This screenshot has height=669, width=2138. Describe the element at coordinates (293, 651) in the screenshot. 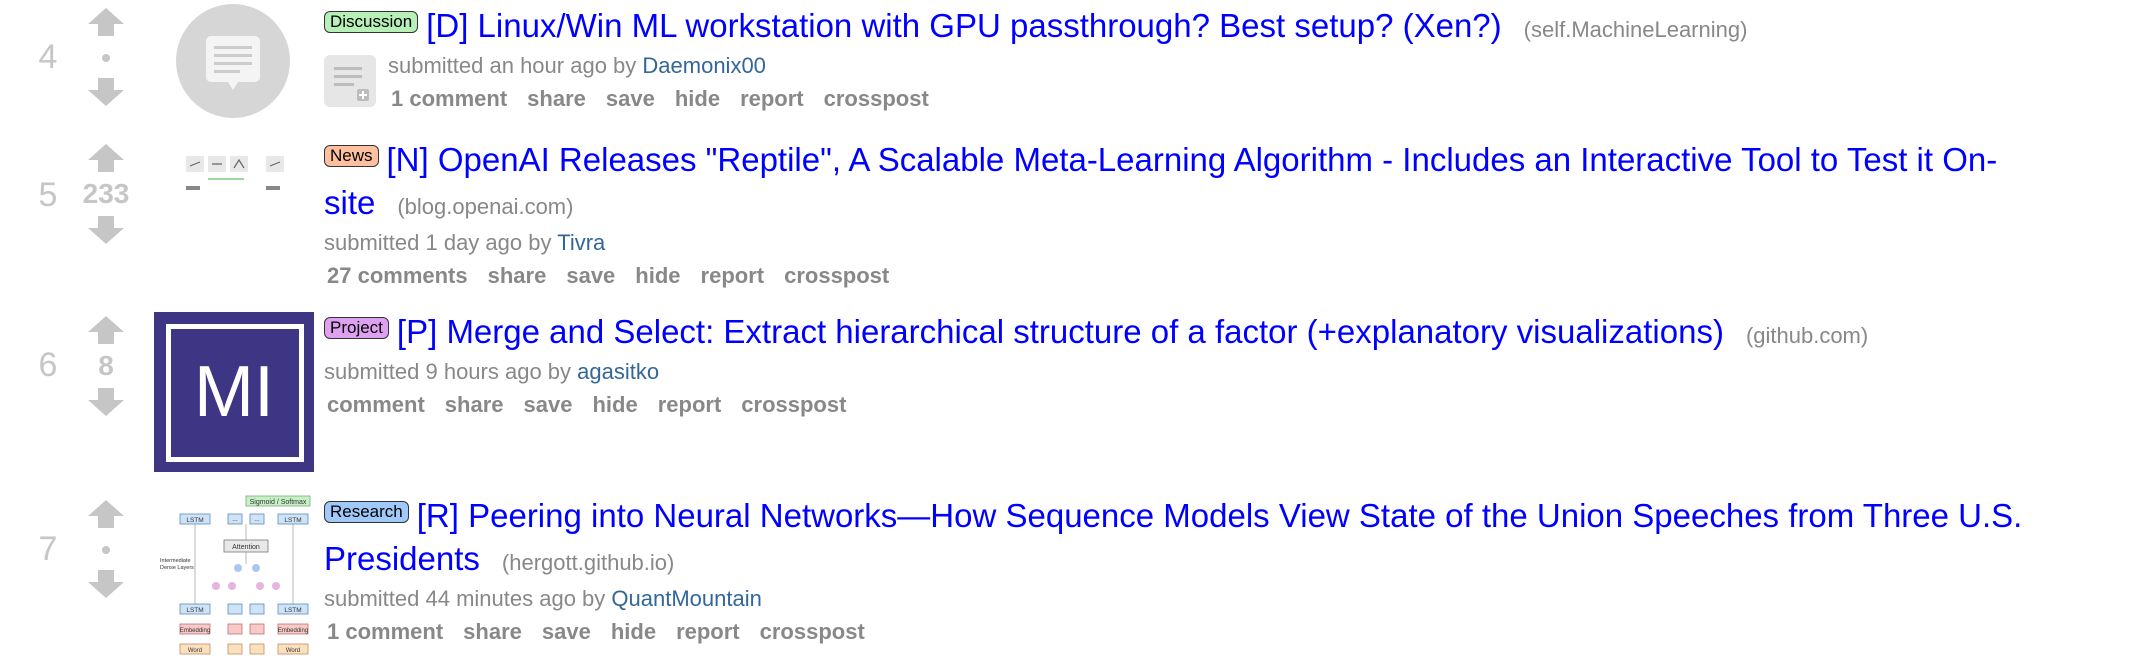

I see `diagram-word-2: Word` at that location.